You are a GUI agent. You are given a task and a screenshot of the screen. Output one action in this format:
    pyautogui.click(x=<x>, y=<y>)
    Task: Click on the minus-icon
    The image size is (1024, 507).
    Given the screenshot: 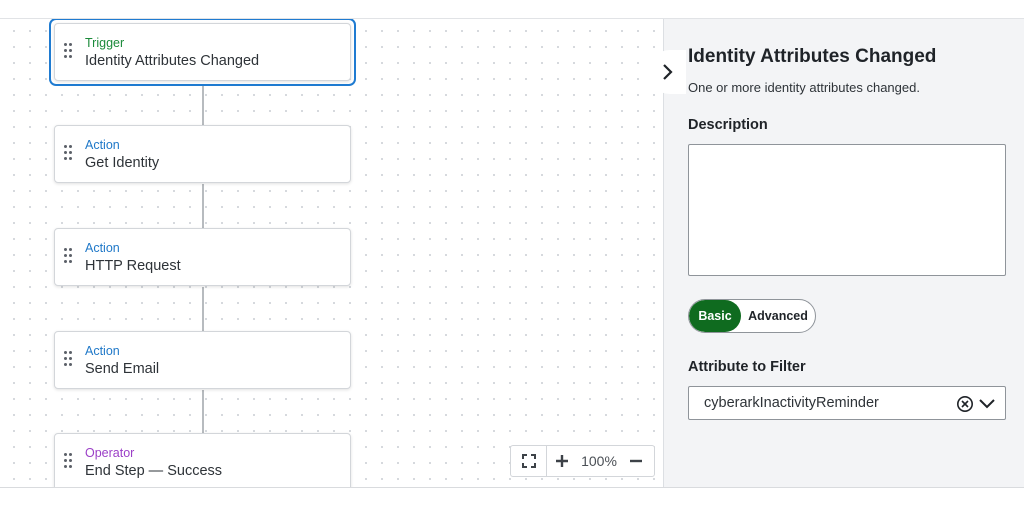 What is the action you would take?
    pyautogui.click(x=636, y=461)
    